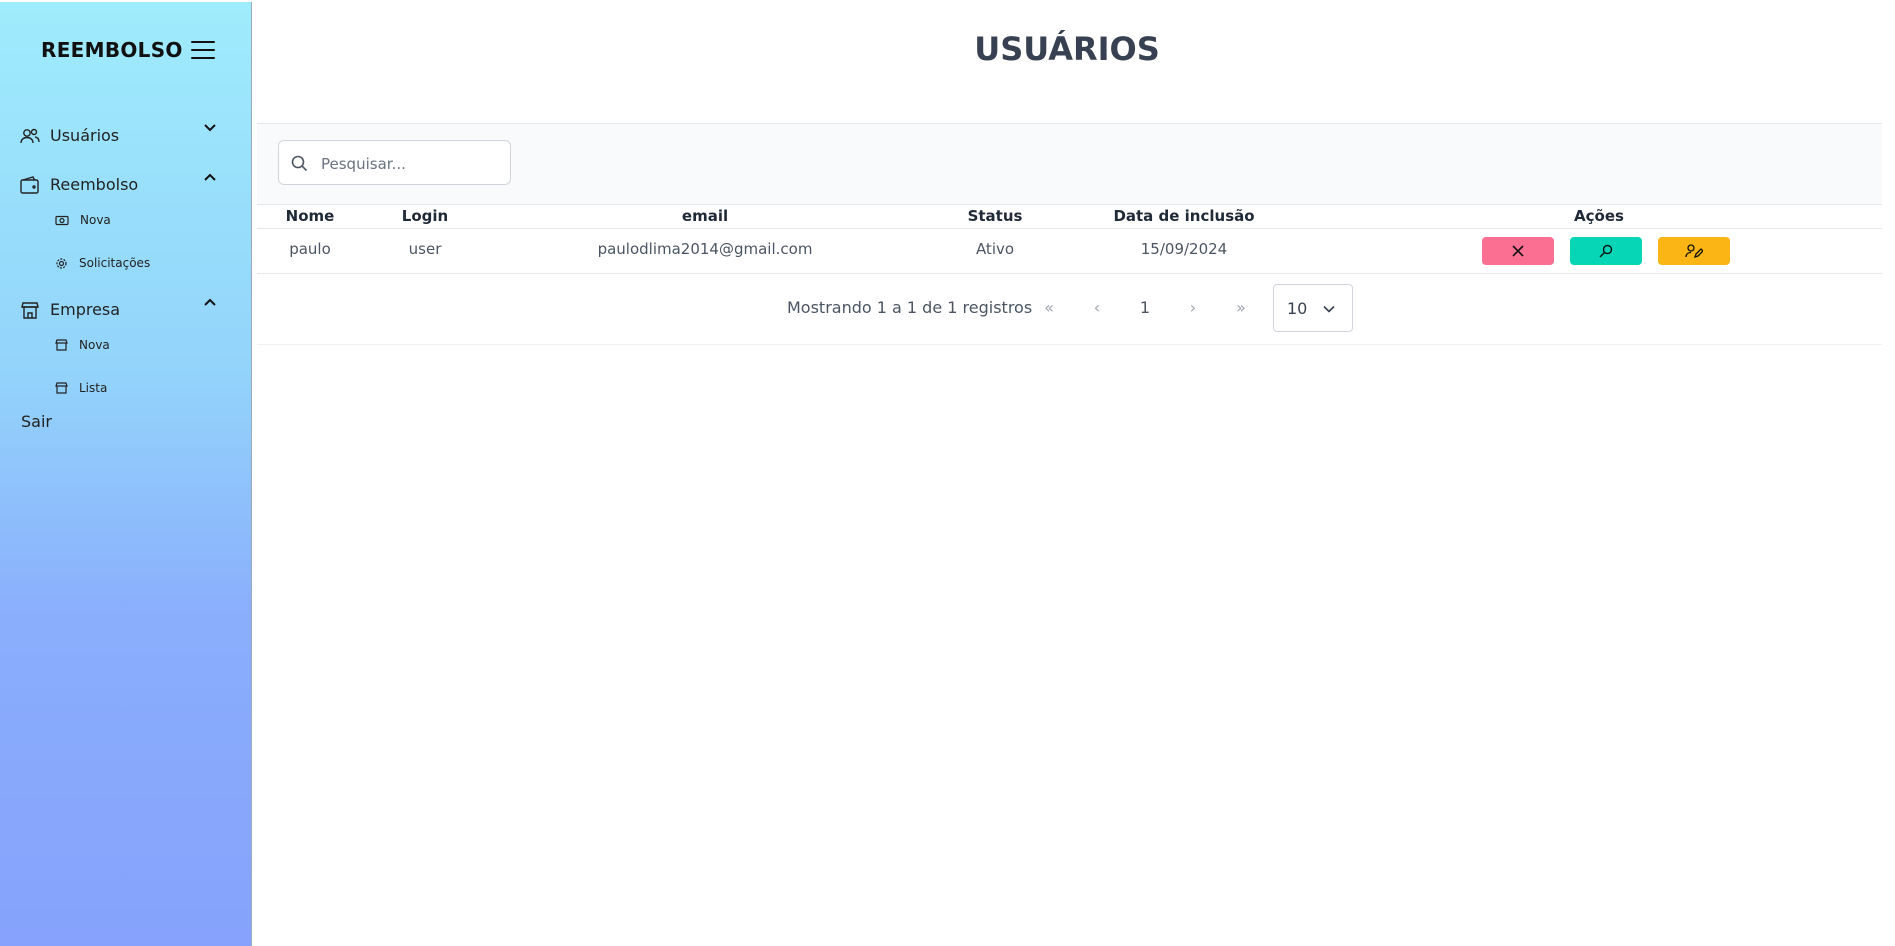  What do you see at coordinates (411, 164) in the screenshot?
I see `search-input` at bounding box center [411, 164].